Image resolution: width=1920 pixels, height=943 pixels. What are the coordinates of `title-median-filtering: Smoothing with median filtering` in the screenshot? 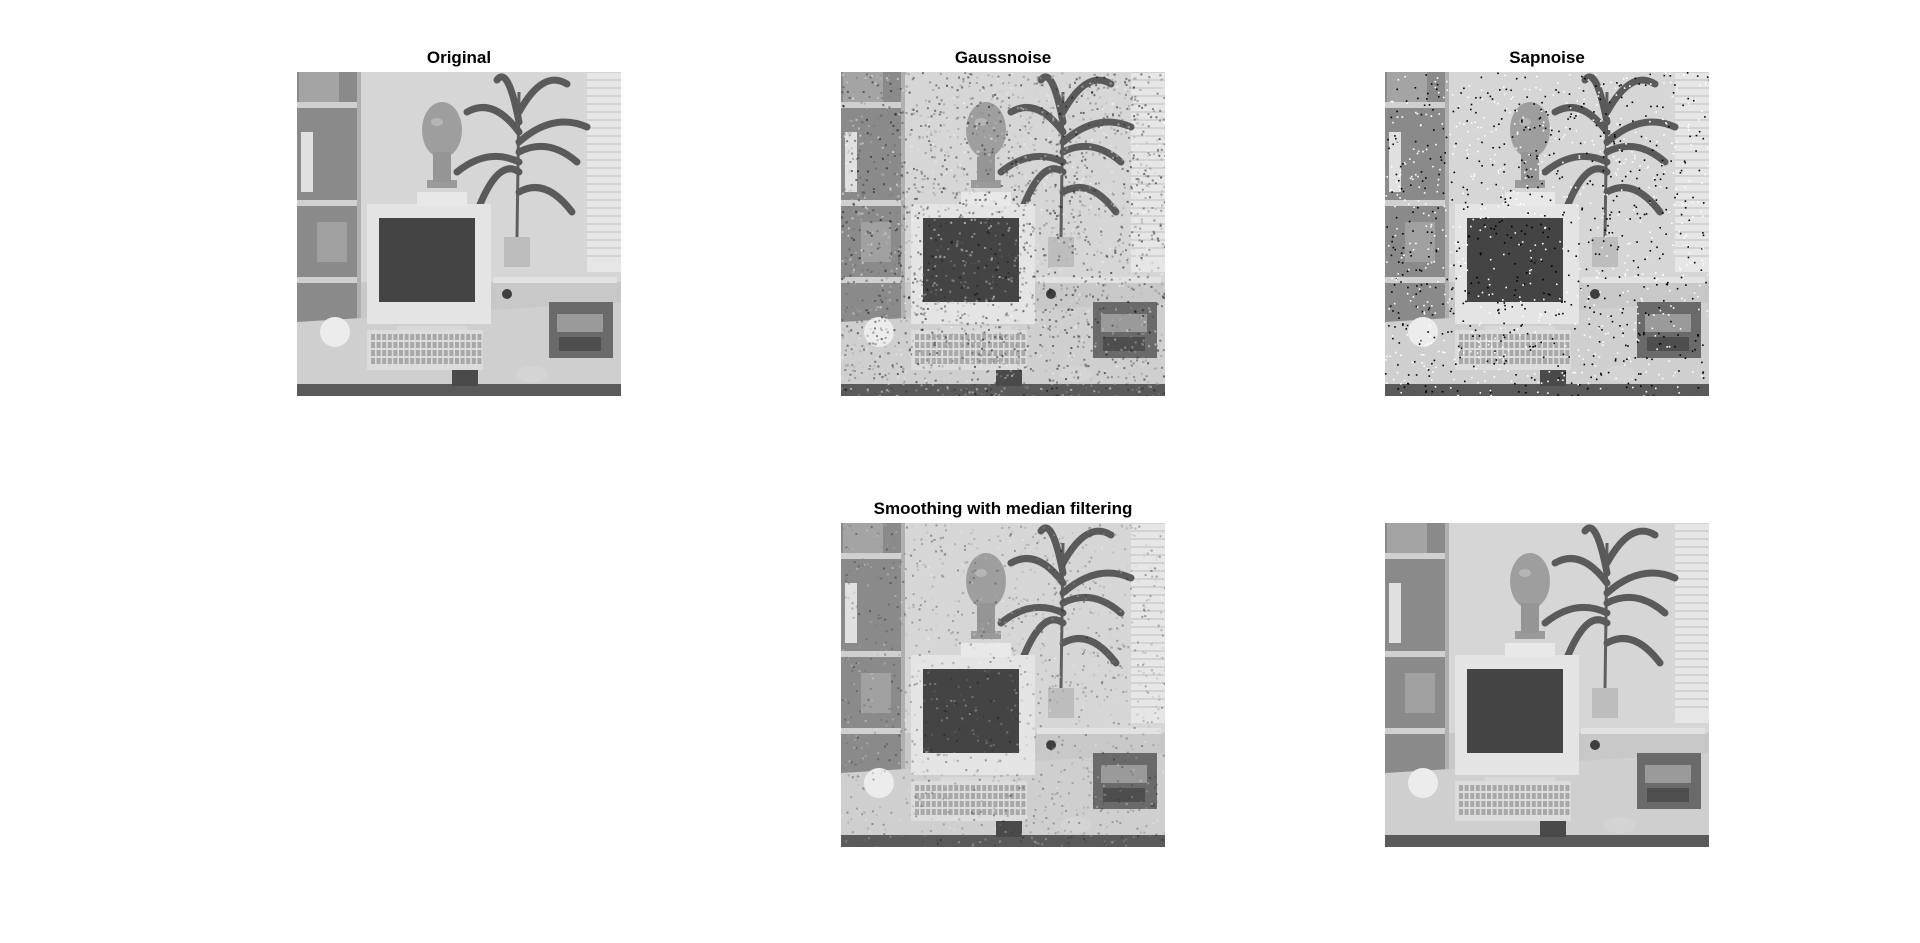 It's located at (1003, 508).